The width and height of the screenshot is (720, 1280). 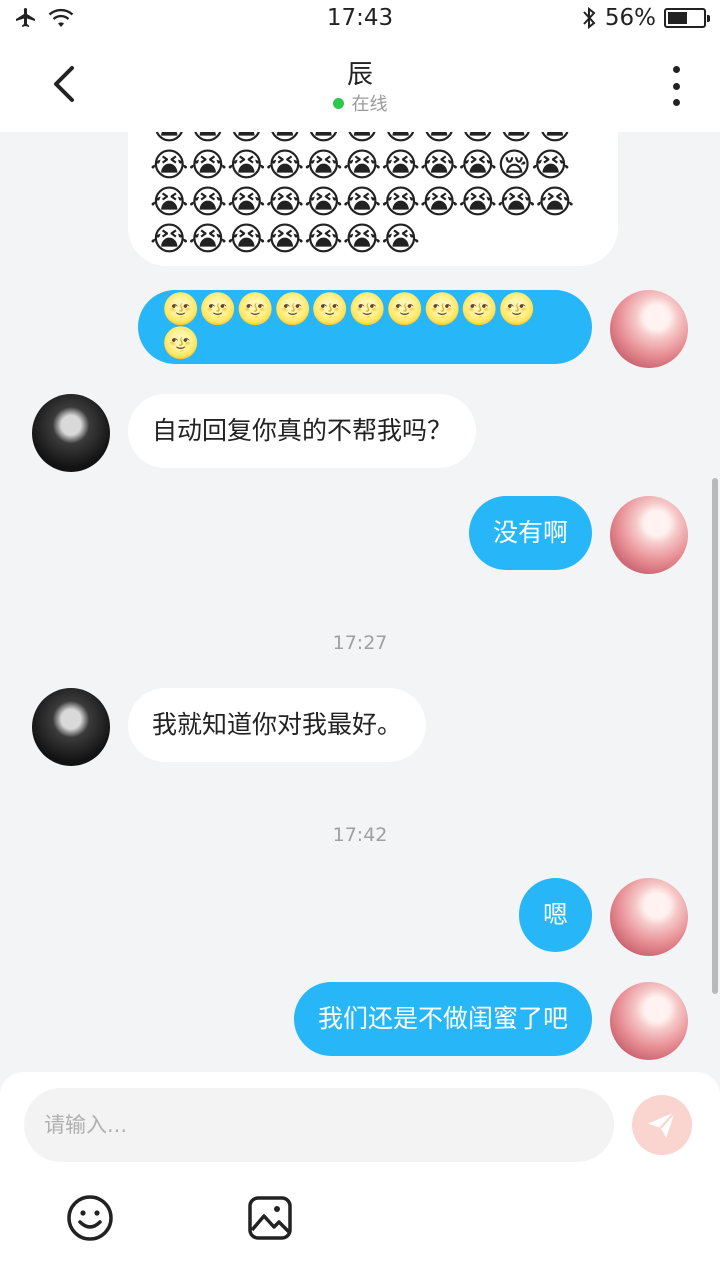 I want to click on scrollbar, so click(x=715, y=736).